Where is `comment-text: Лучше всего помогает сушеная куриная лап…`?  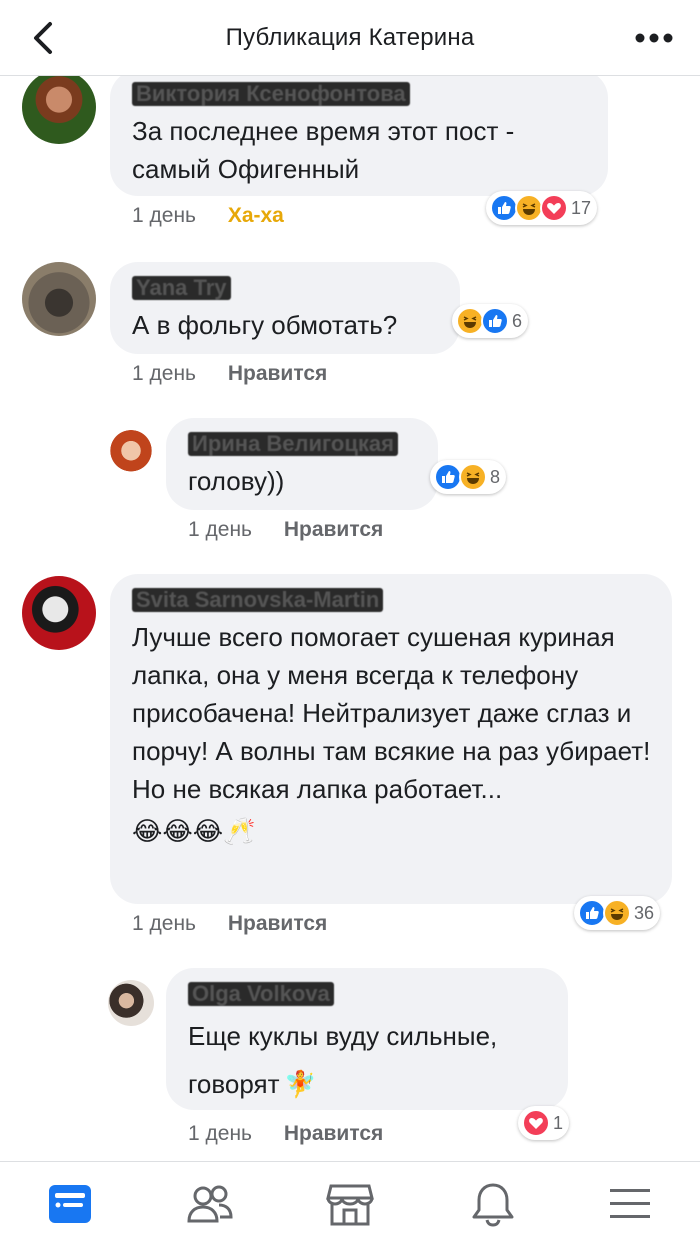
comment-text: Лучше всего помогает сушеная куриная лап… is located at coordinates (391, 713).